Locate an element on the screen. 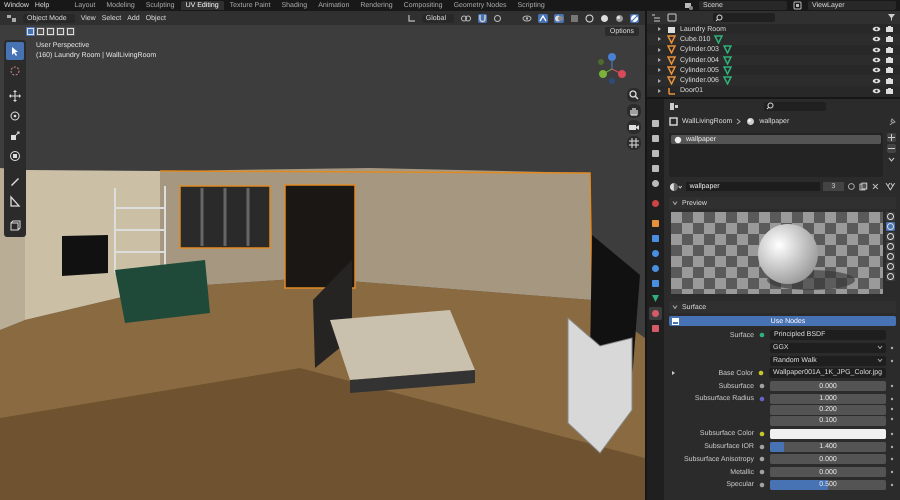 Image resolution: width=900 pixels, height=500 pixels. plus-icon is located at coordinates (891, 137).